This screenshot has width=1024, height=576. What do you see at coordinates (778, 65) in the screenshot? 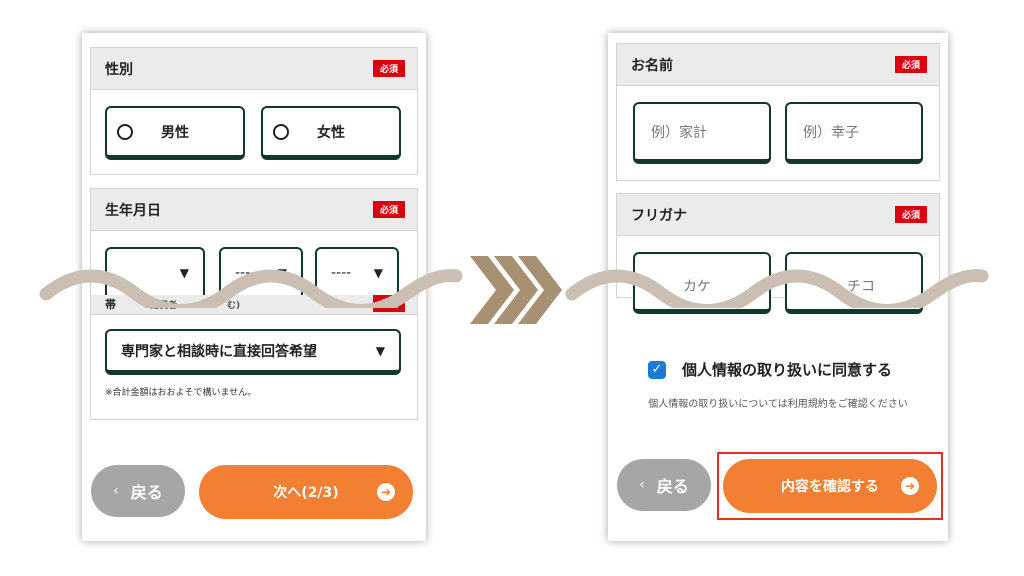
I see `name-header: お名前 必須` at bounding box center [778, 65].